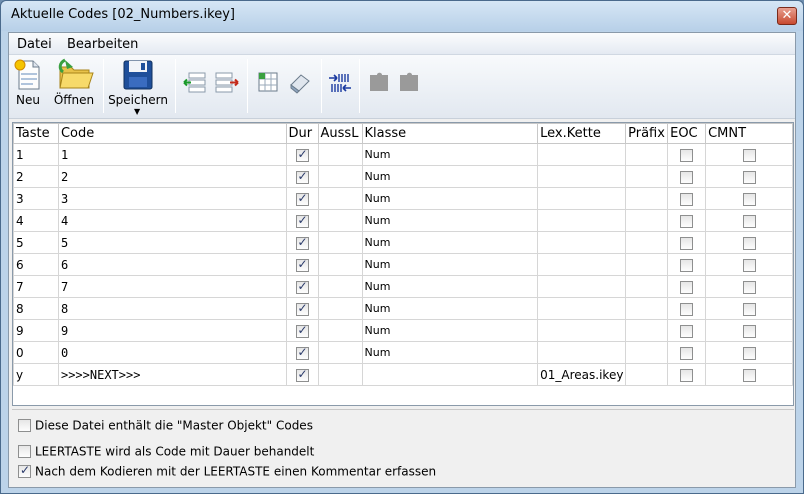  Describe the element at coordinates (582, 133) in the screenshot. I see `header-lex-kette: Lex.Kette` at that location.